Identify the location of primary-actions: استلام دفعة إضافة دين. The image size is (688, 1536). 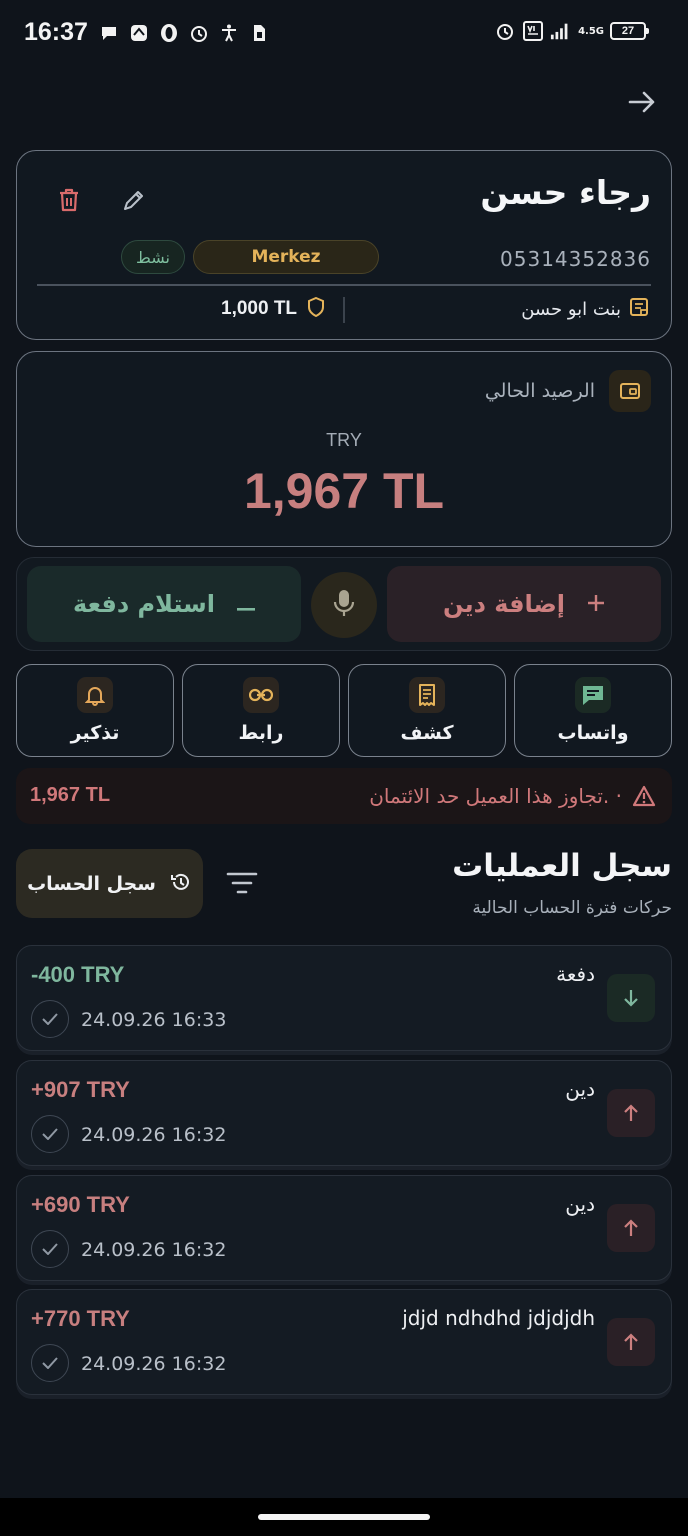
(344, 604).